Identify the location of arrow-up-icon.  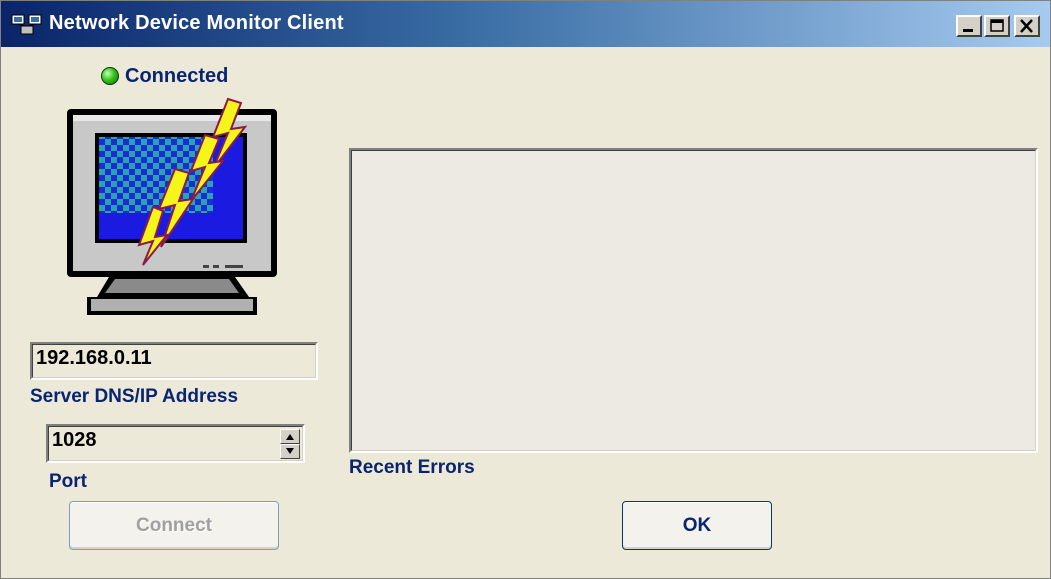
(290, 437).